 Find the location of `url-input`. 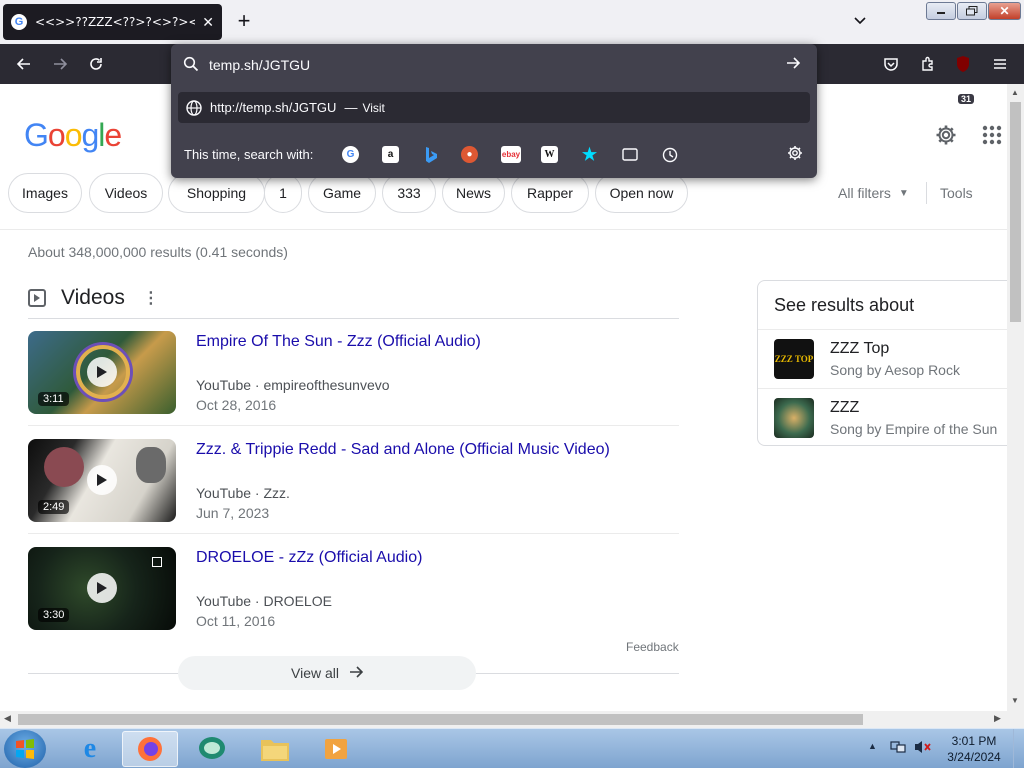

url-input is located at coordinates (489, 65).